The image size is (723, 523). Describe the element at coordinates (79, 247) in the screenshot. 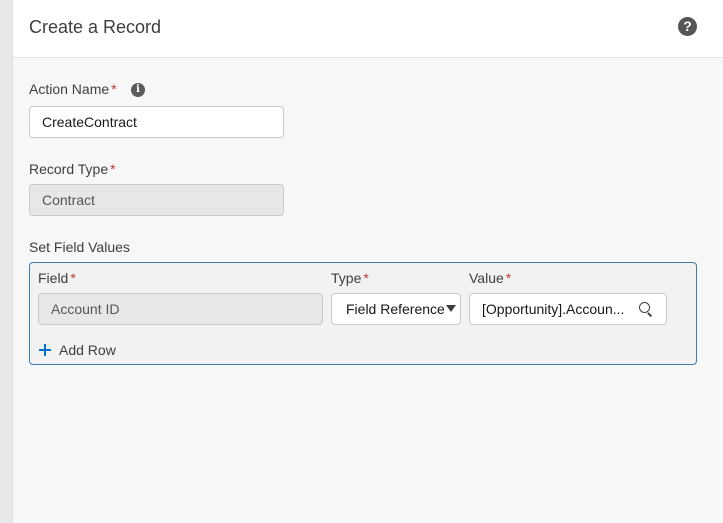

I see `set-field-values-label: Set Field Values` at that location.